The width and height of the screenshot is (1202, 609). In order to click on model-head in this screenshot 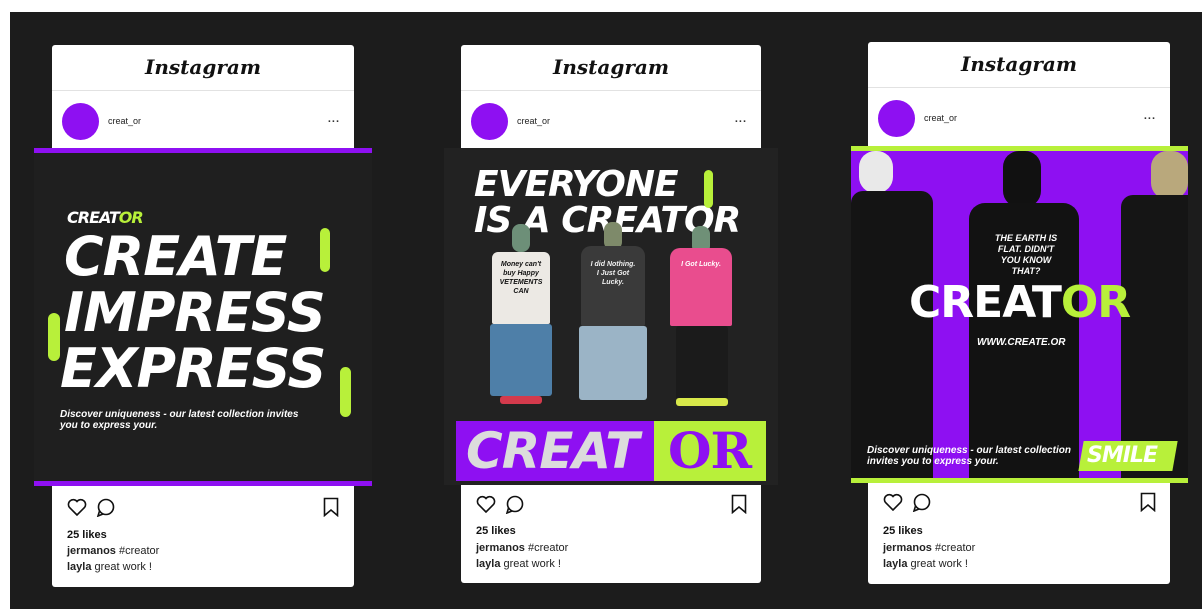, I will do `click(521, 238)`.